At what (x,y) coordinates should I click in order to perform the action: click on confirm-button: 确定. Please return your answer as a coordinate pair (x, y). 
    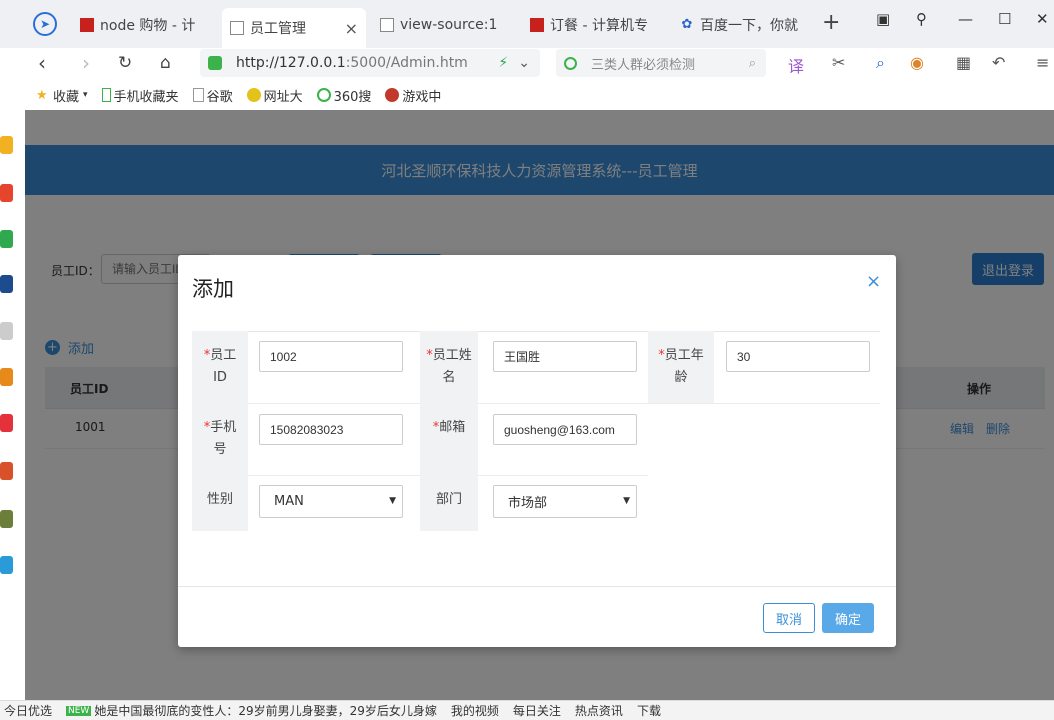
    Looking at the image, I should click on (848, 618).